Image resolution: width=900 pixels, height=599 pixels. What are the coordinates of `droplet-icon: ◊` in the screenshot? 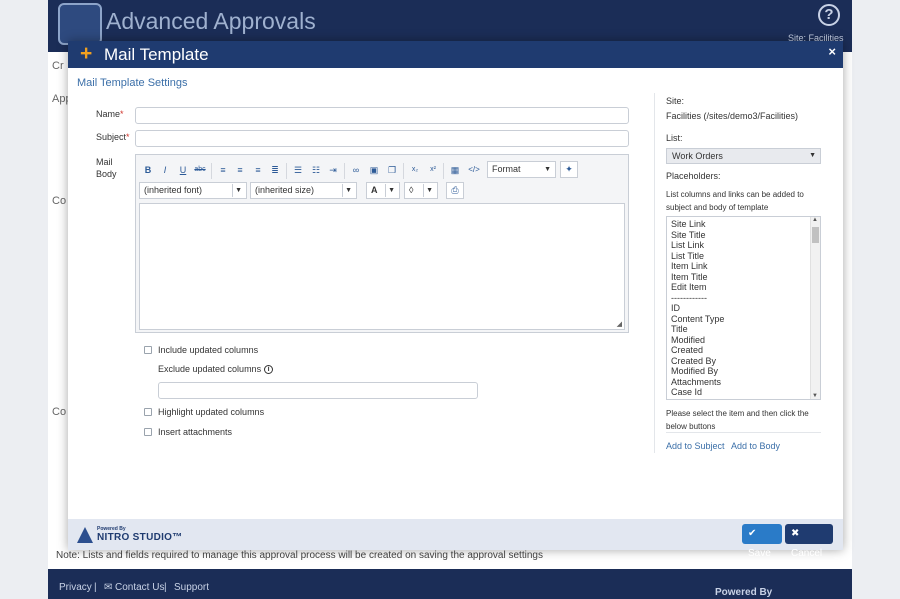 It's located at (411, 190).